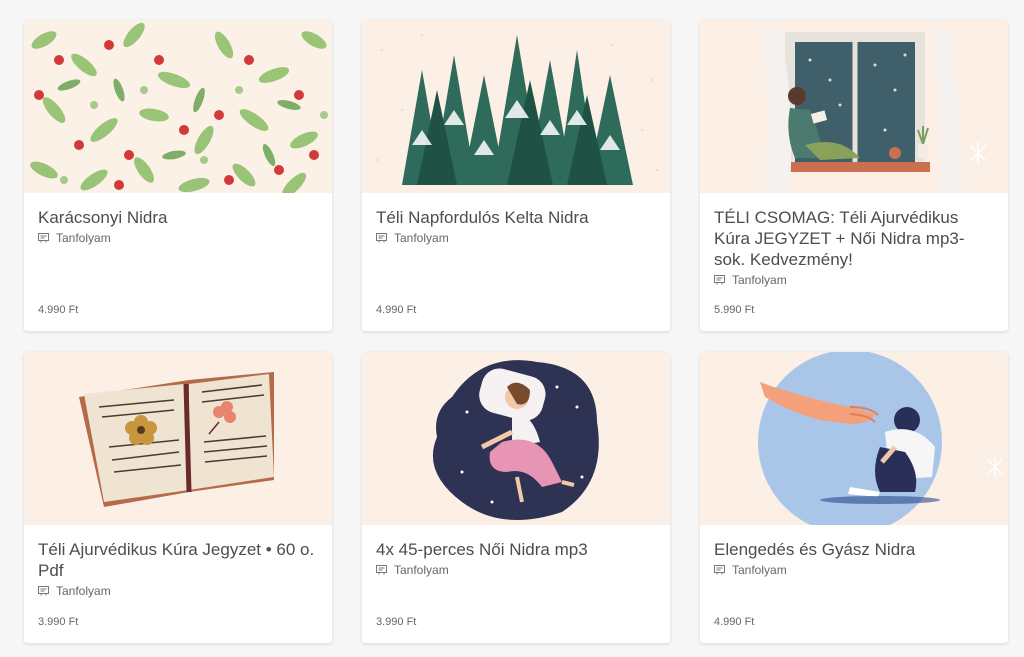  What do you see at coordinates (516, 549) in the screenshot?
I see `product-title: 4x 45-perces Női Nidra mp3` at bounding box center [516, 549].